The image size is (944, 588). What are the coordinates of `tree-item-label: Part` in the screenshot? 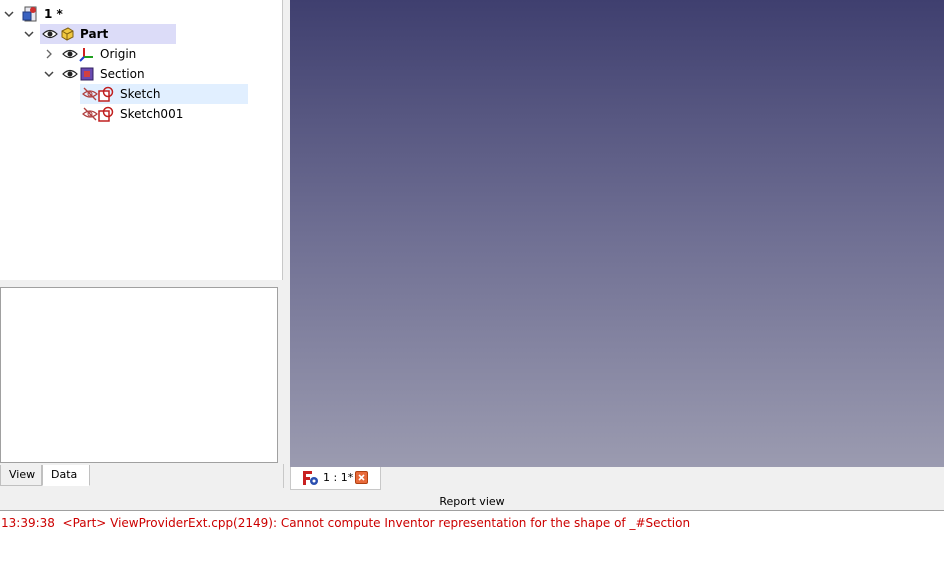 It's located at (94, 34).